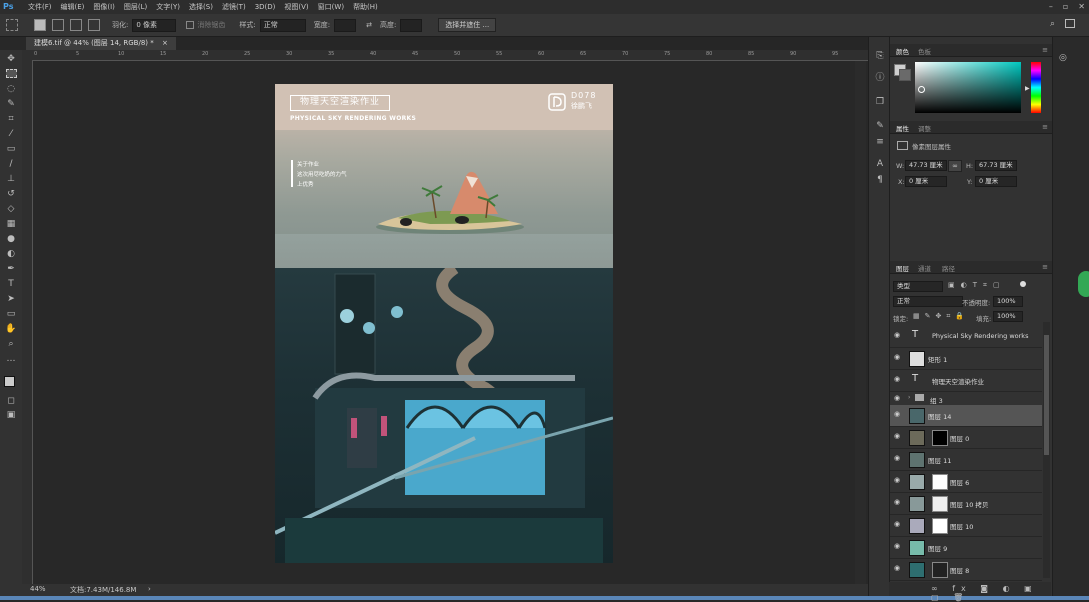 The width and height of the screenshot is (1089, 602). Describe the element at coordinates (11, 269) in the screenshot. I see `pen-tool-icon: ✒` at that location.